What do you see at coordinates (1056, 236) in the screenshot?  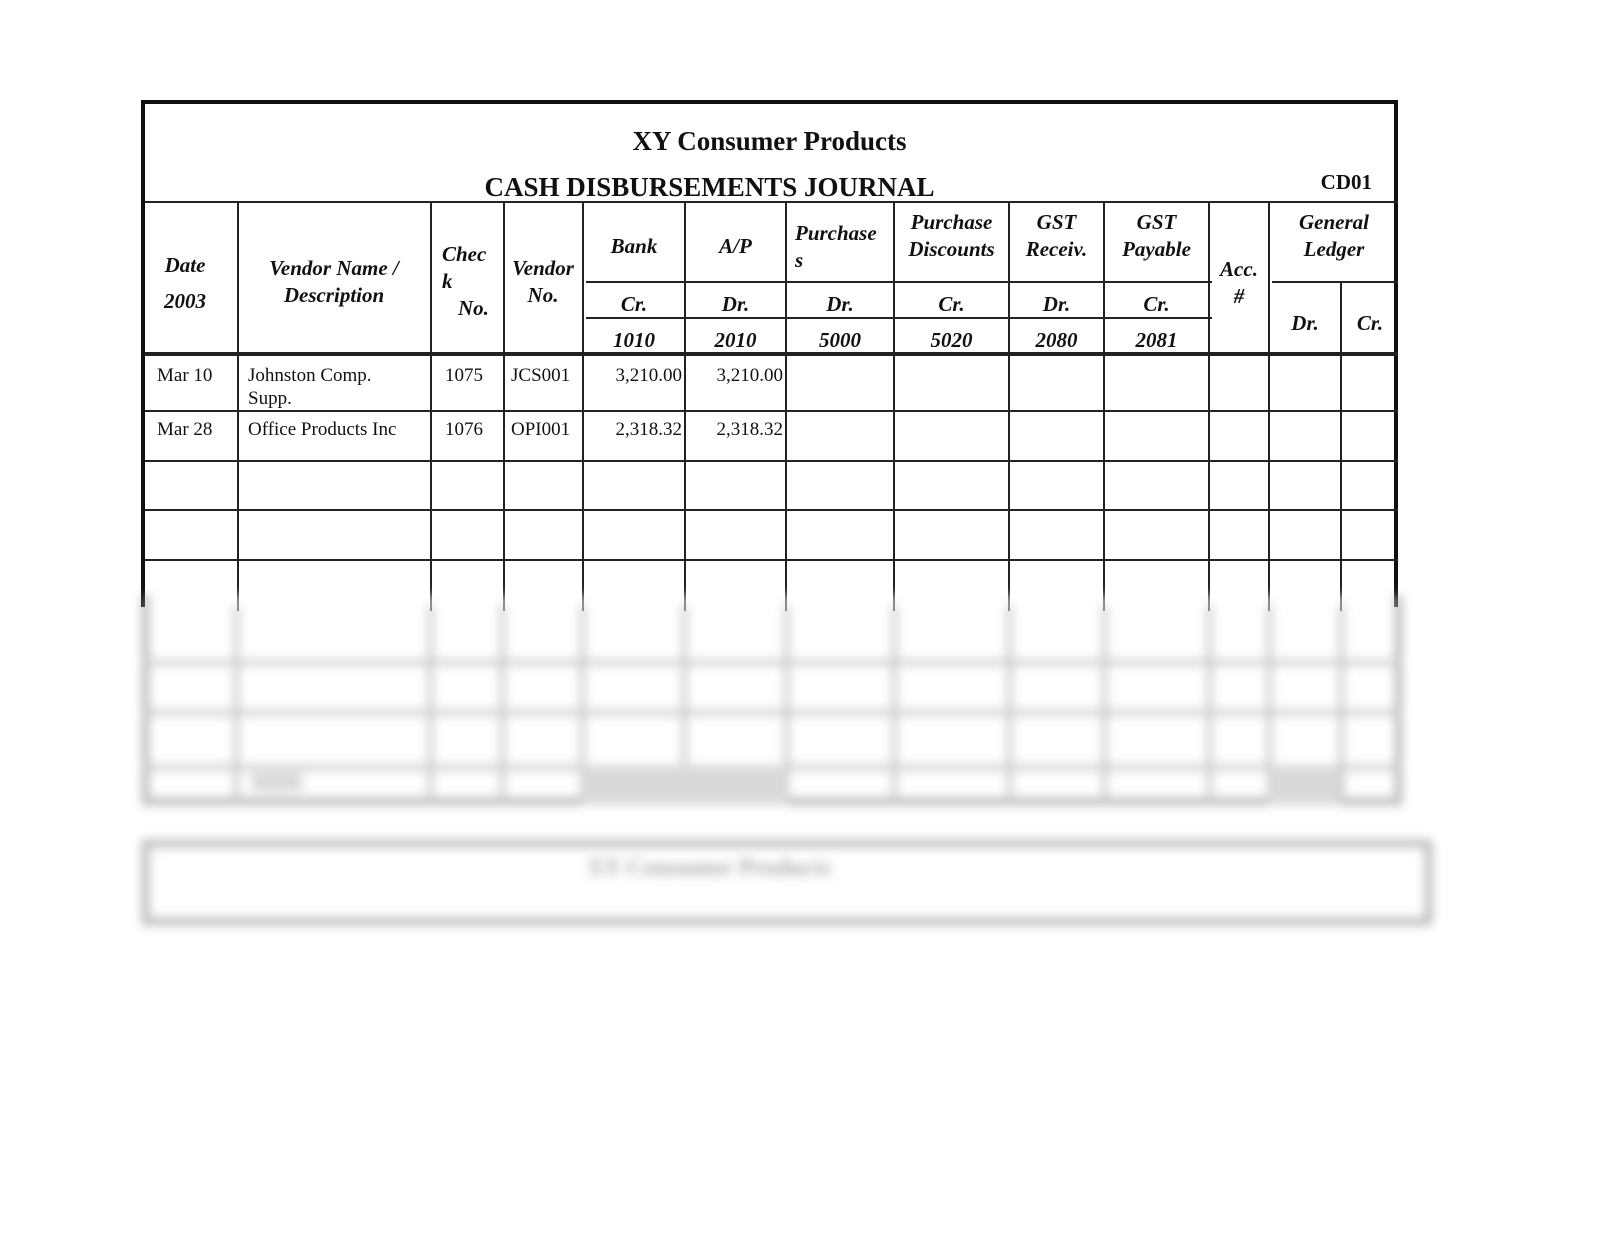 I see `header-gst-receiv: GST Receiv.` at bounding box center [1056, 236].